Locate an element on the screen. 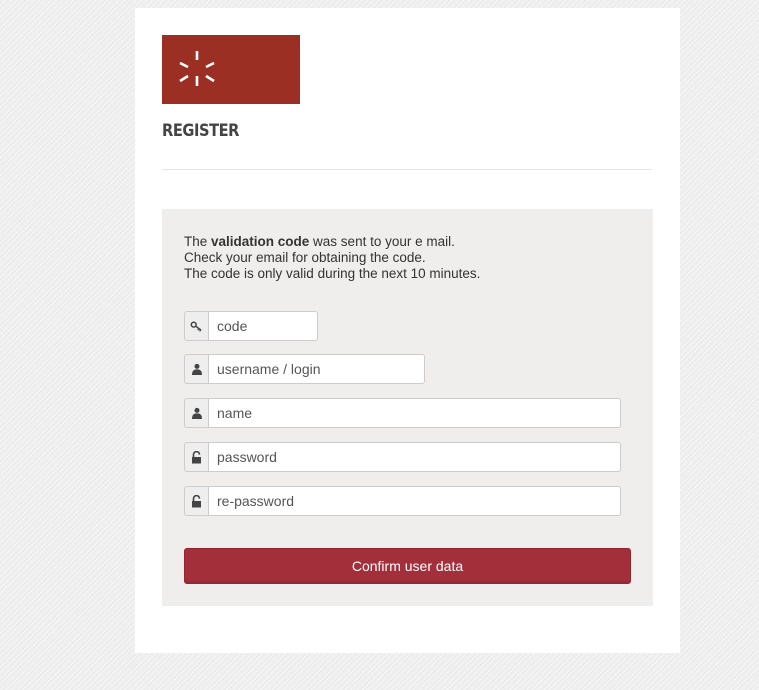  name-input is located at coordinates (414, 413).